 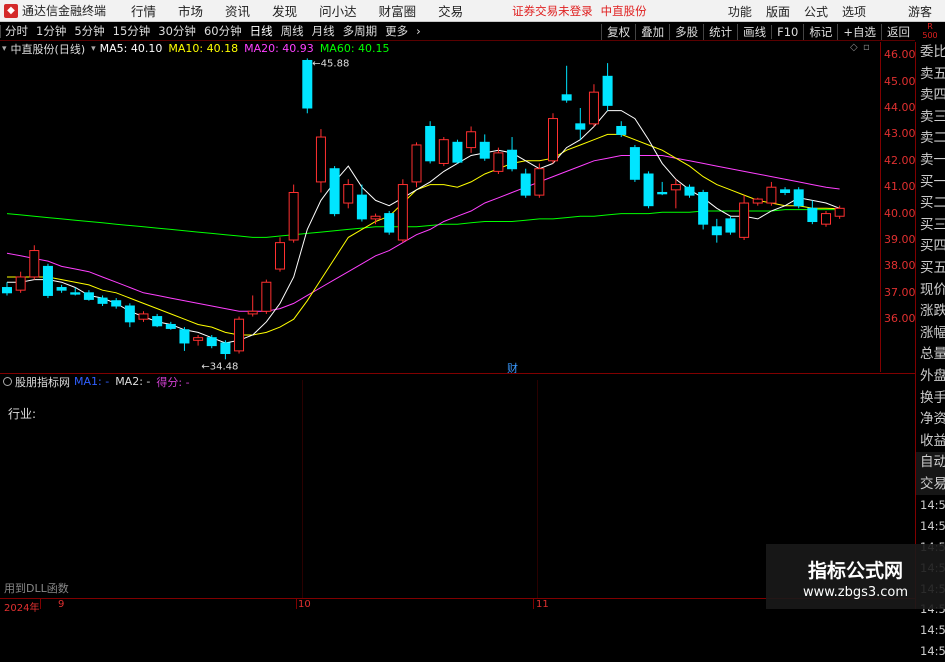 What do you see at coordinates (740, 11) in the screenshot?
I see `menu-function: 功能` at bounding box center [740, 11].